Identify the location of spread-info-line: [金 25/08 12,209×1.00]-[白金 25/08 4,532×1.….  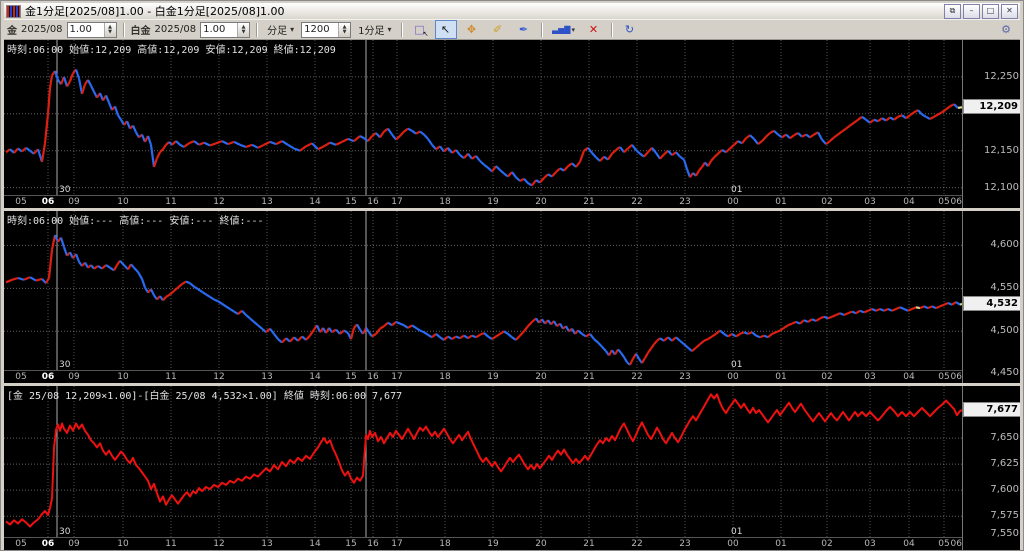
(205, 396).